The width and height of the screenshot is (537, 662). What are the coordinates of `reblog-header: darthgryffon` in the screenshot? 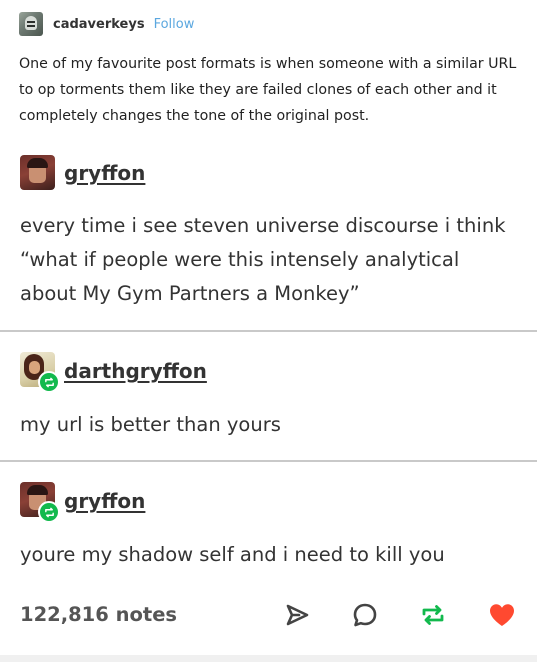 It's located at (113, 372).